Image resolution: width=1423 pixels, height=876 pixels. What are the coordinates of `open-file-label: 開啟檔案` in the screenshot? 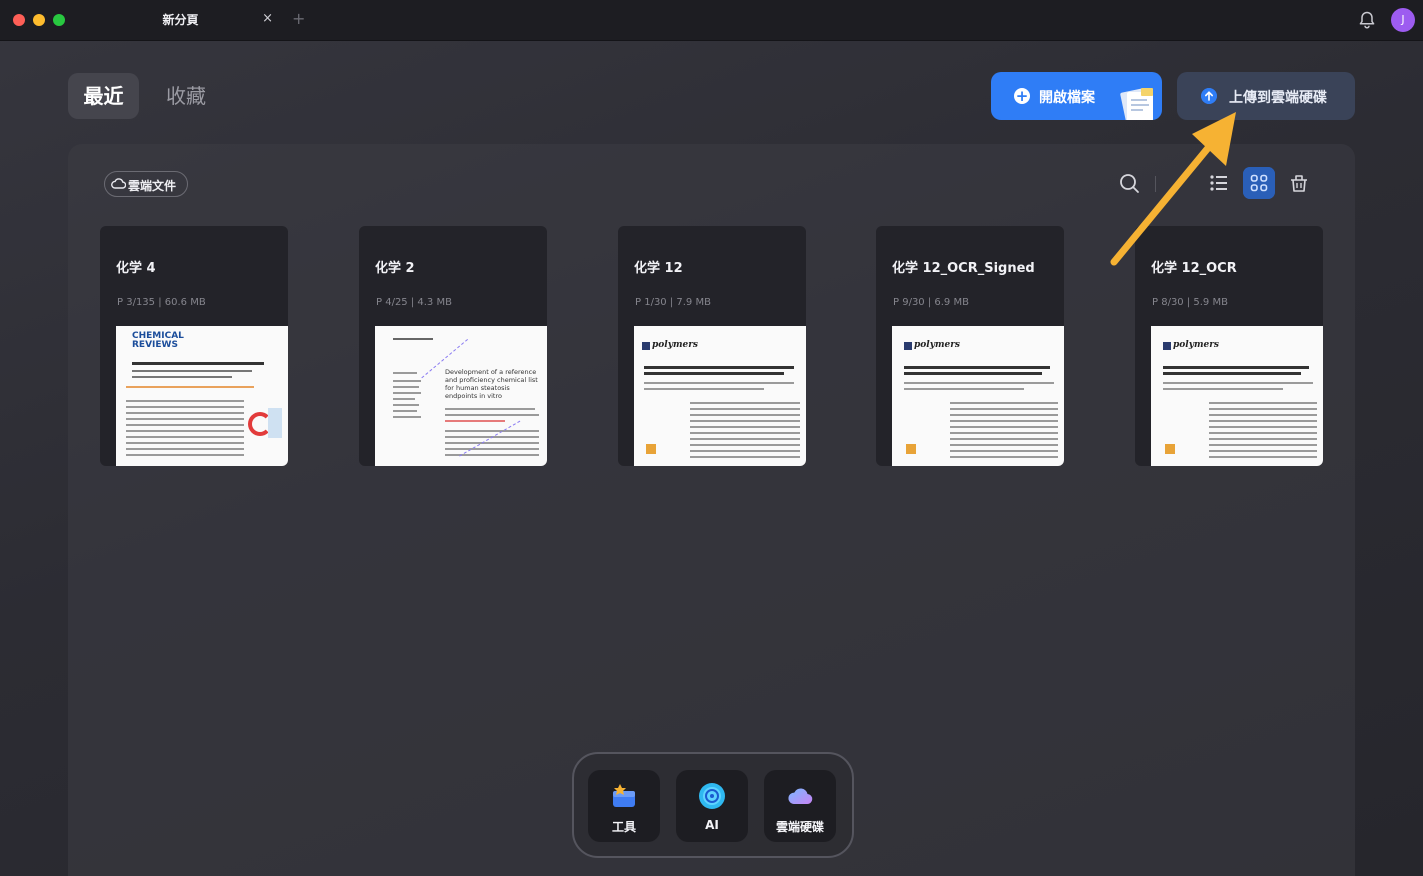 It's located at (1067, 98).